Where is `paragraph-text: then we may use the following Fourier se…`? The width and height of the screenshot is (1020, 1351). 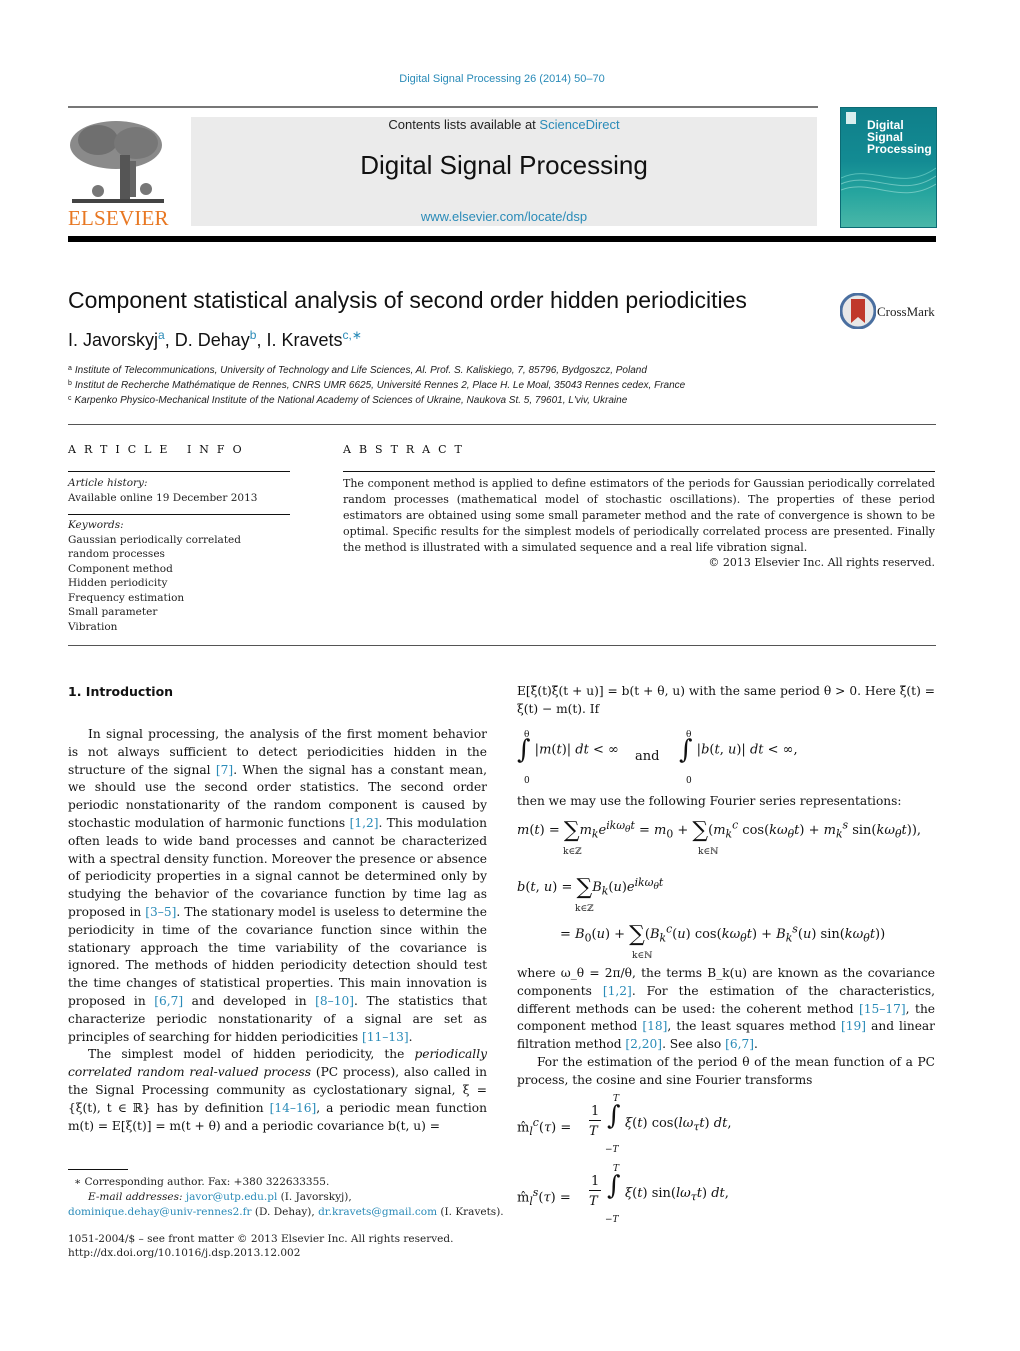 paragraph-text: then we may use the following Fourier se… is located at coordinates (709, 801).